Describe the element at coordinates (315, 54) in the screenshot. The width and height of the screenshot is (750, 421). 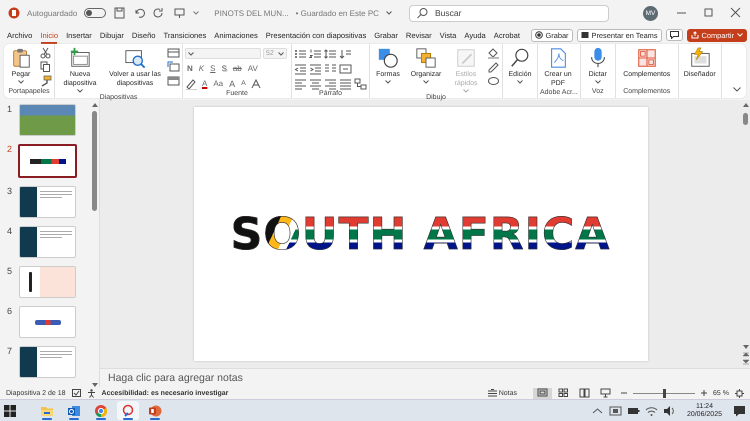
I see `numbered-list-icon` at that location.